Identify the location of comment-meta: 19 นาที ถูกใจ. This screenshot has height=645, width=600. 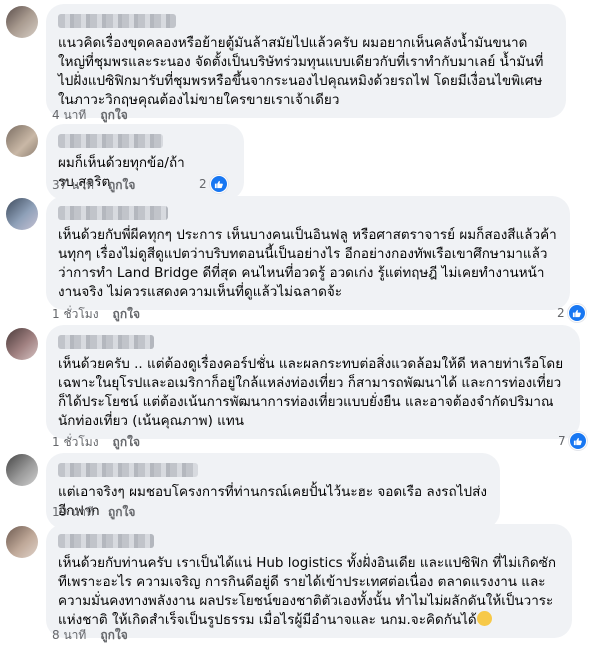
(93, 512).